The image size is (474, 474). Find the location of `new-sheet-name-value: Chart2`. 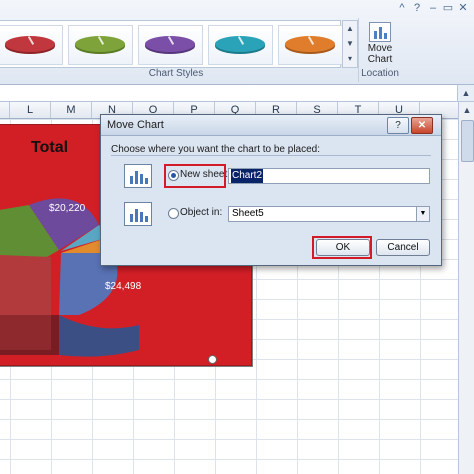

new-sheet-name-value: Chart2 is located at coordinates (247, 176).